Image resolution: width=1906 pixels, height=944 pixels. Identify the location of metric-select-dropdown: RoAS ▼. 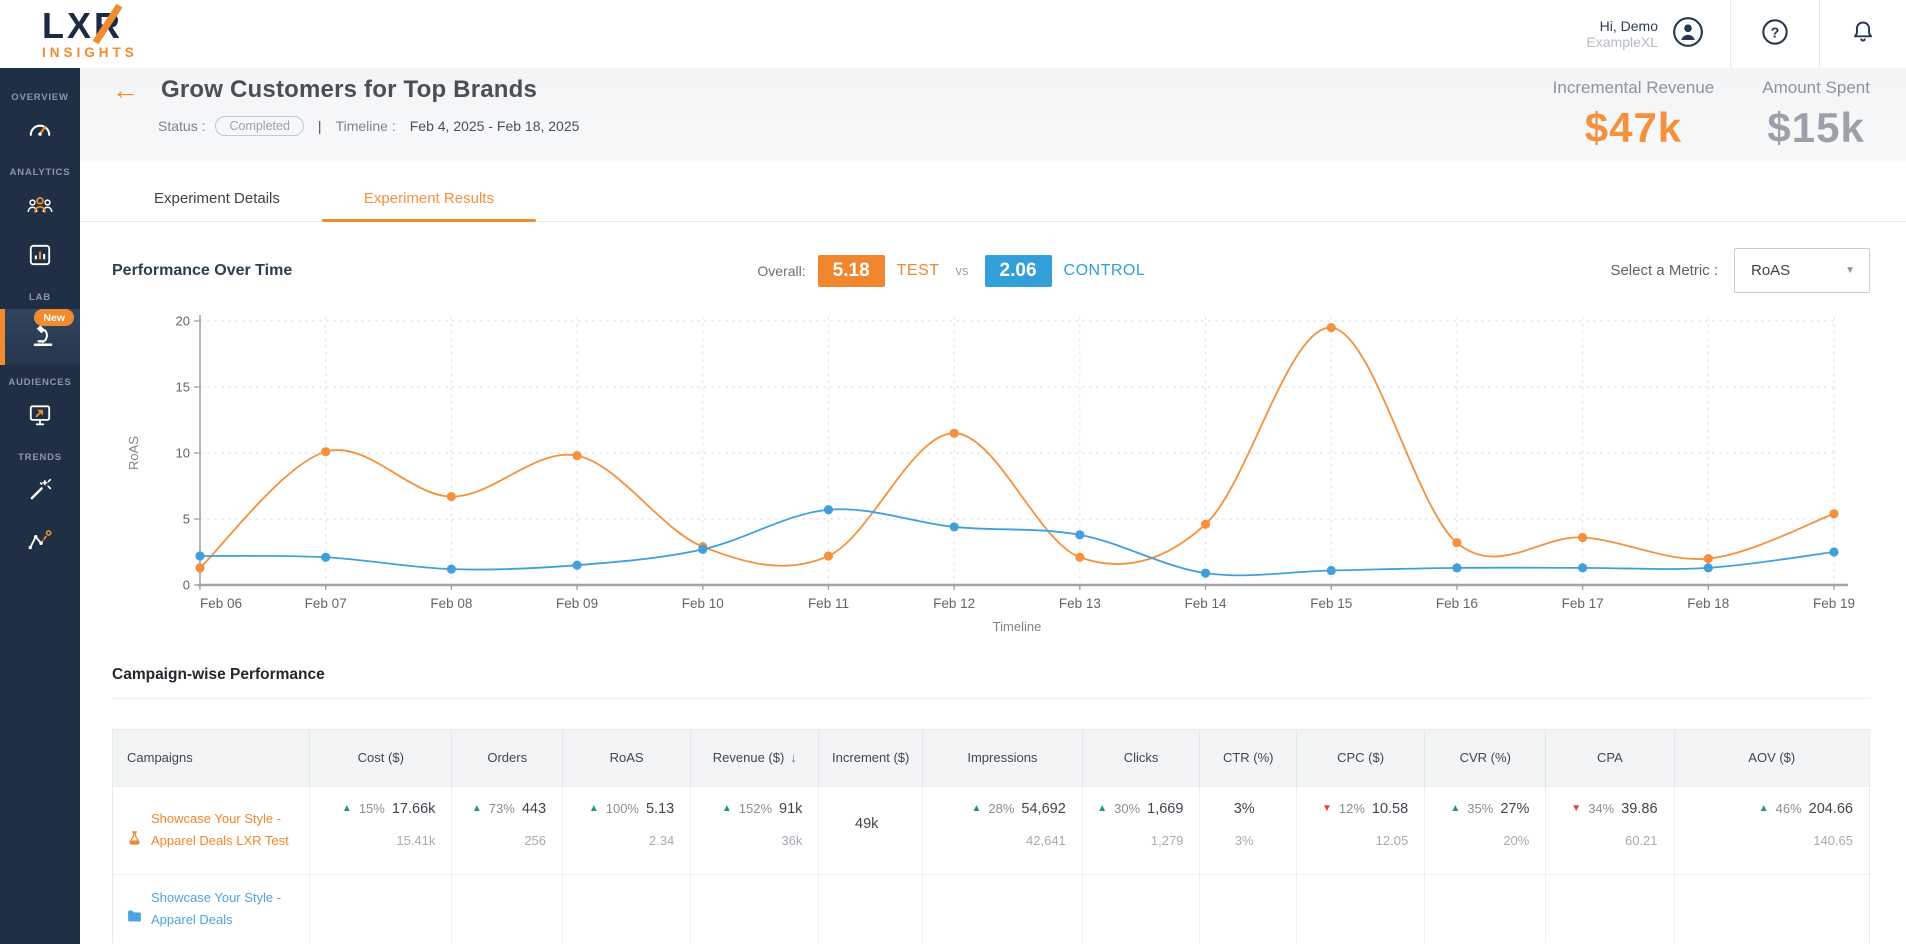
(1802, 270).